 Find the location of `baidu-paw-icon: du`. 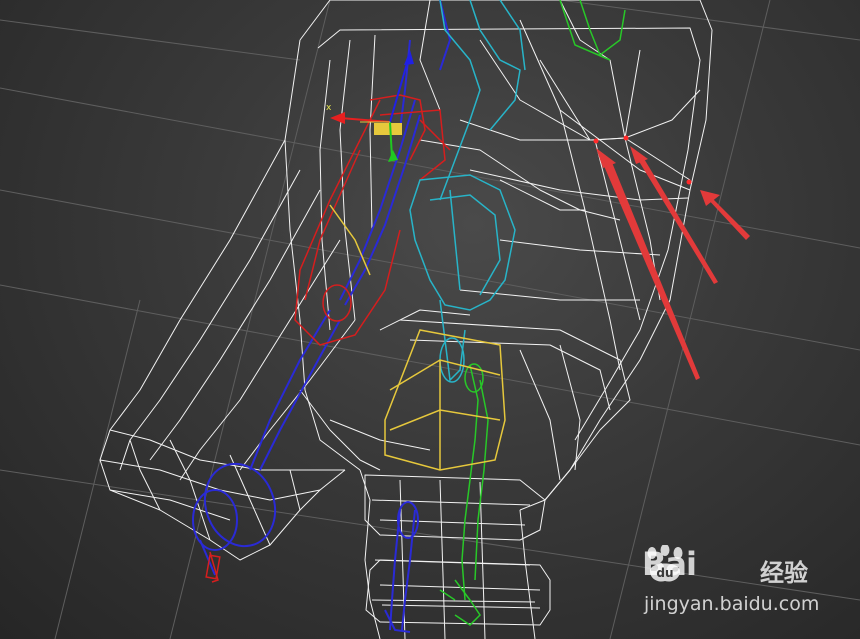

baidu-paw-icon: du is located at coordinates (665, 563).